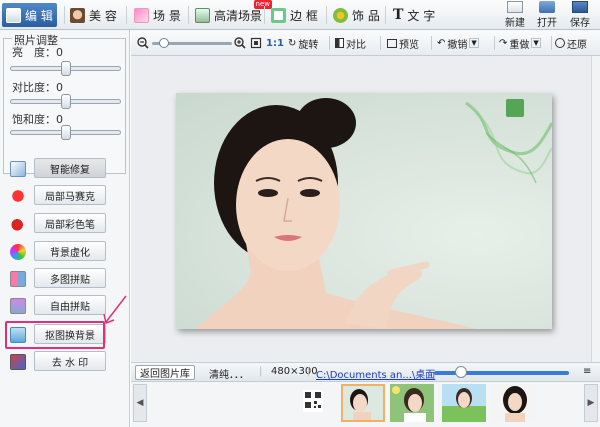  I want to click on remove-watermark-button: 去 水 印, so click(70, 361).